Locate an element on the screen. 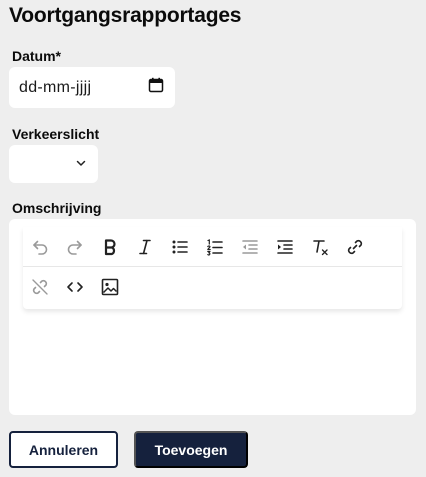 This screenshot has width=426, height=477. date-input: dd-mm-jjjj is located at coordinates (92, 87).